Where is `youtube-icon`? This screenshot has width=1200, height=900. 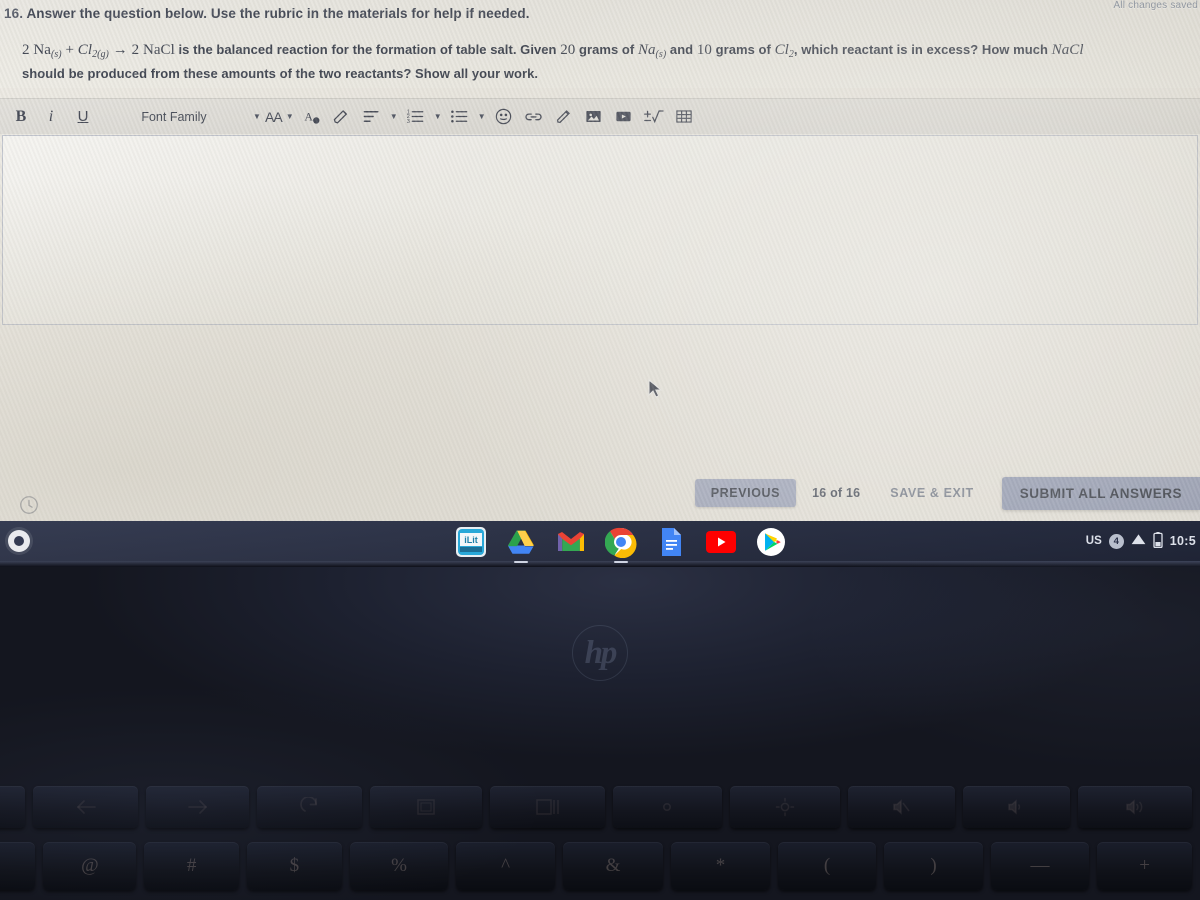 youtube-icon is located at coordinates (721, 542).